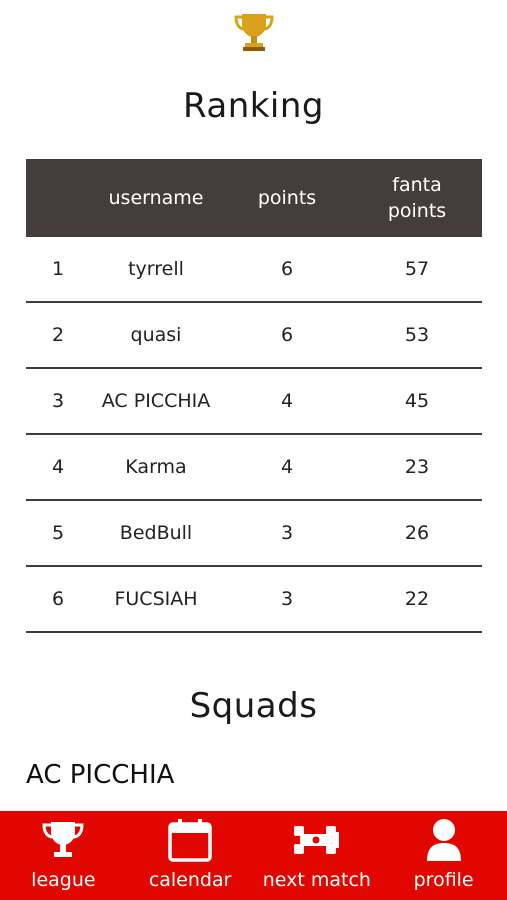 Image resolution: width=507 pixels, height=900 pixels. Describe the element at coordinates (254, 198) in the screenshot. I see `table-header: username points fanta points` at that location.